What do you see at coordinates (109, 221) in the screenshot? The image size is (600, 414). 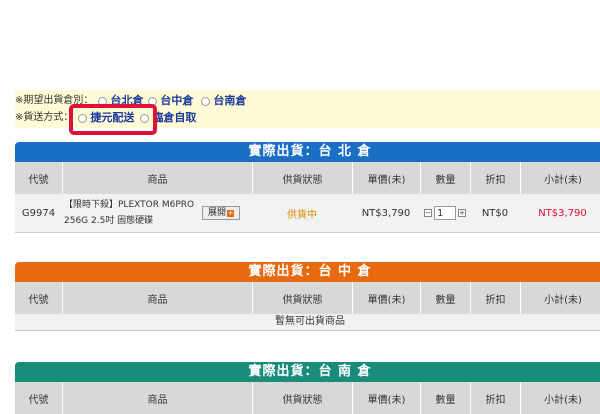 I see `product-name-line2: 256G 2.5吋 固態硬碟` at bounding box center [109, 221].